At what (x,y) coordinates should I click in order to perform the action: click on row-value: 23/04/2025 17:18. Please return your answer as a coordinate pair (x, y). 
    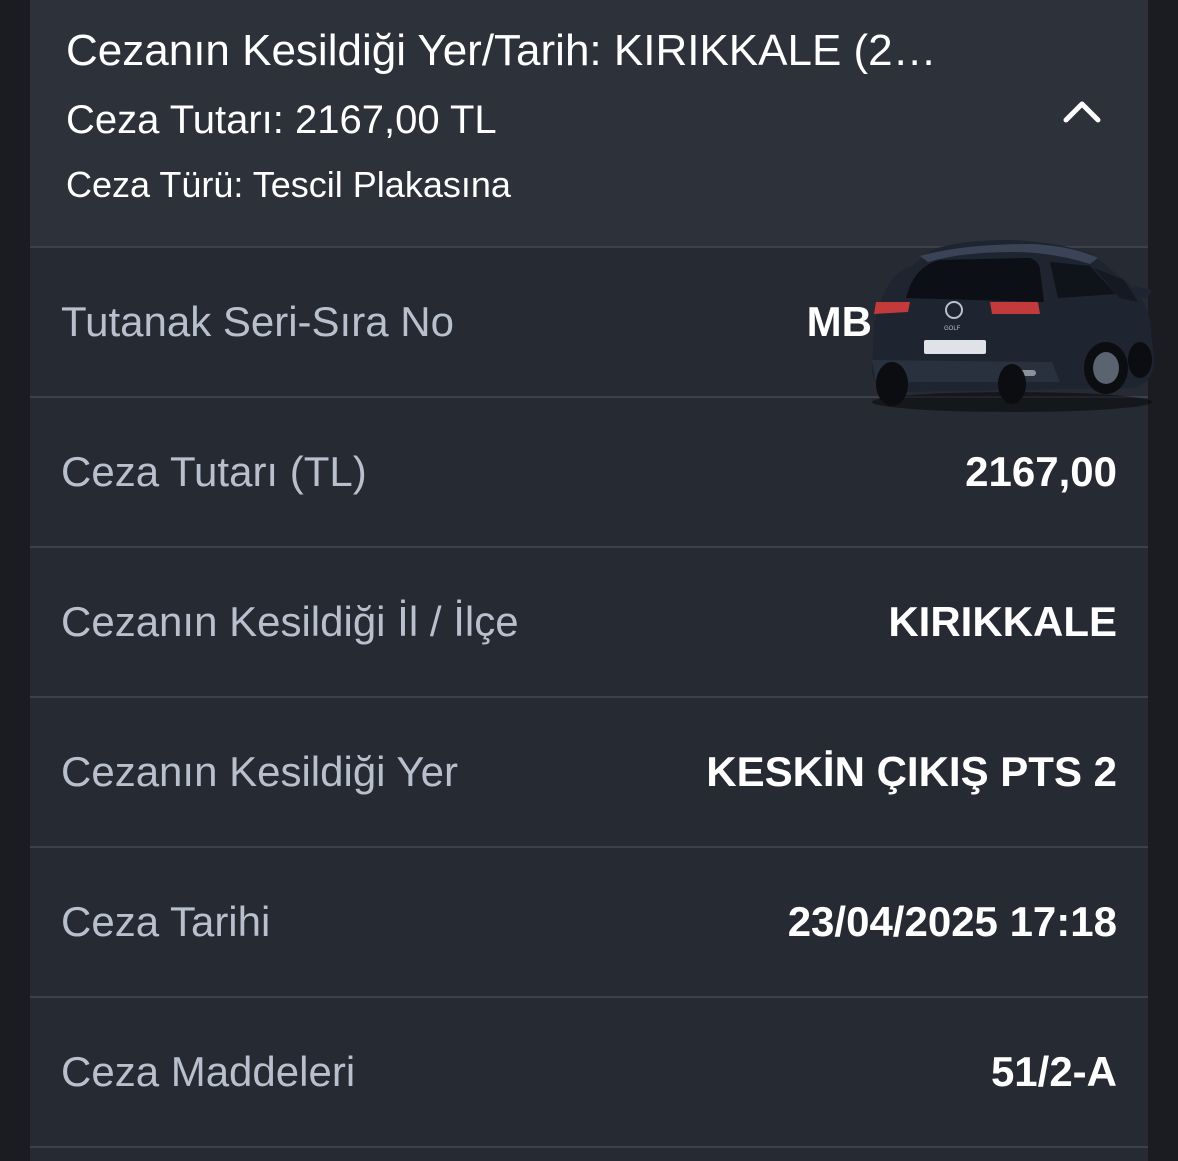
    Looking at the image, I should click on (952, 921).